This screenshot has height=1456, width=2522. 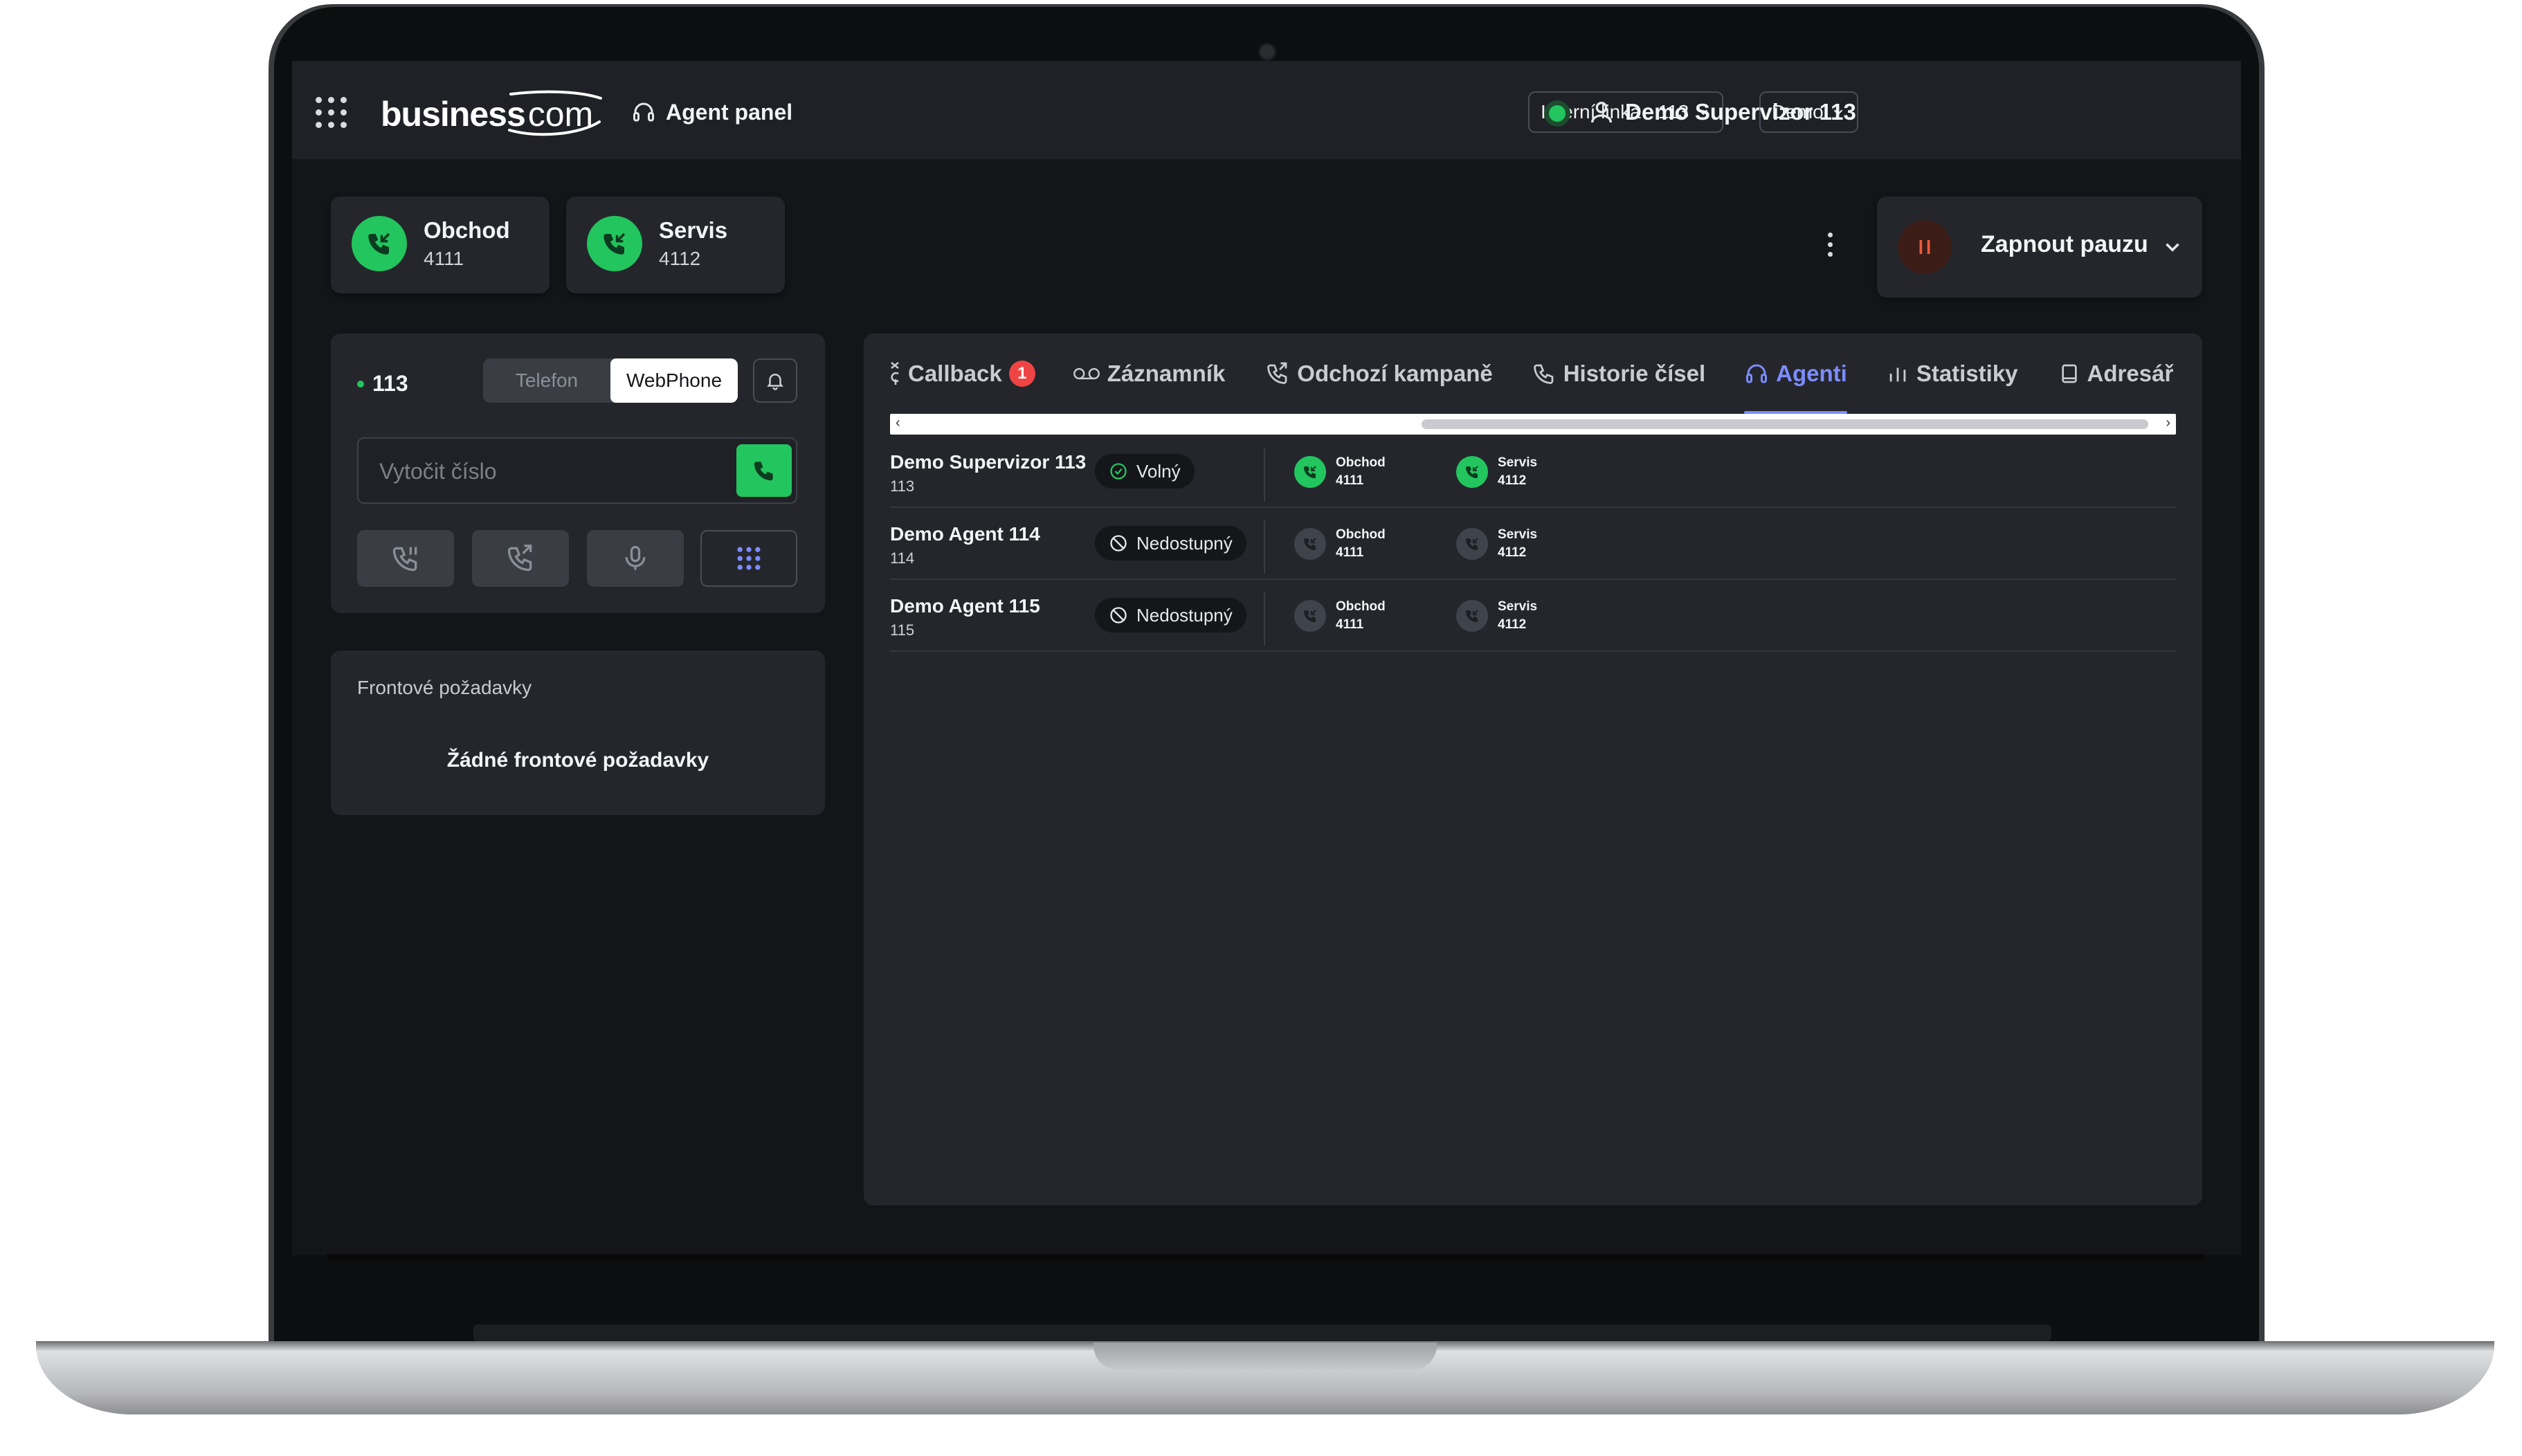 I want to click on tab-odchozi-kampane: Odchozí kampaně, so click(x=1379, y=373).